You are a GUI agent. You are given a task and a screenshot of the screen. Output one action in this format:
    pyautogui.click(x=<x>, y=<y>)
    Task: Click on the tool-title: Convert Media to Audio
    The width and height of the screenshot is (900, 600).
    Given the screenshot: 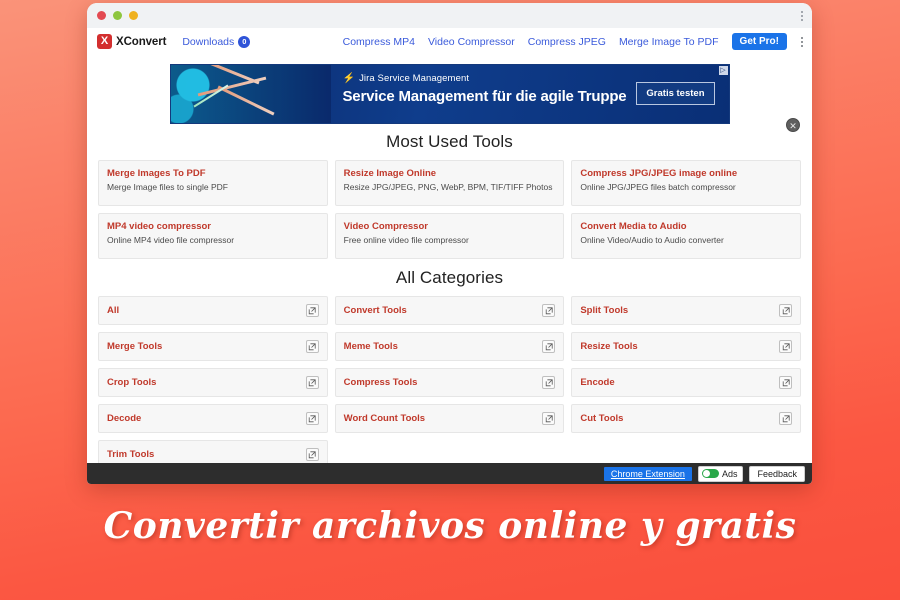 What is the action you would take?
    pyautogui.click(x=633, y=226)
    